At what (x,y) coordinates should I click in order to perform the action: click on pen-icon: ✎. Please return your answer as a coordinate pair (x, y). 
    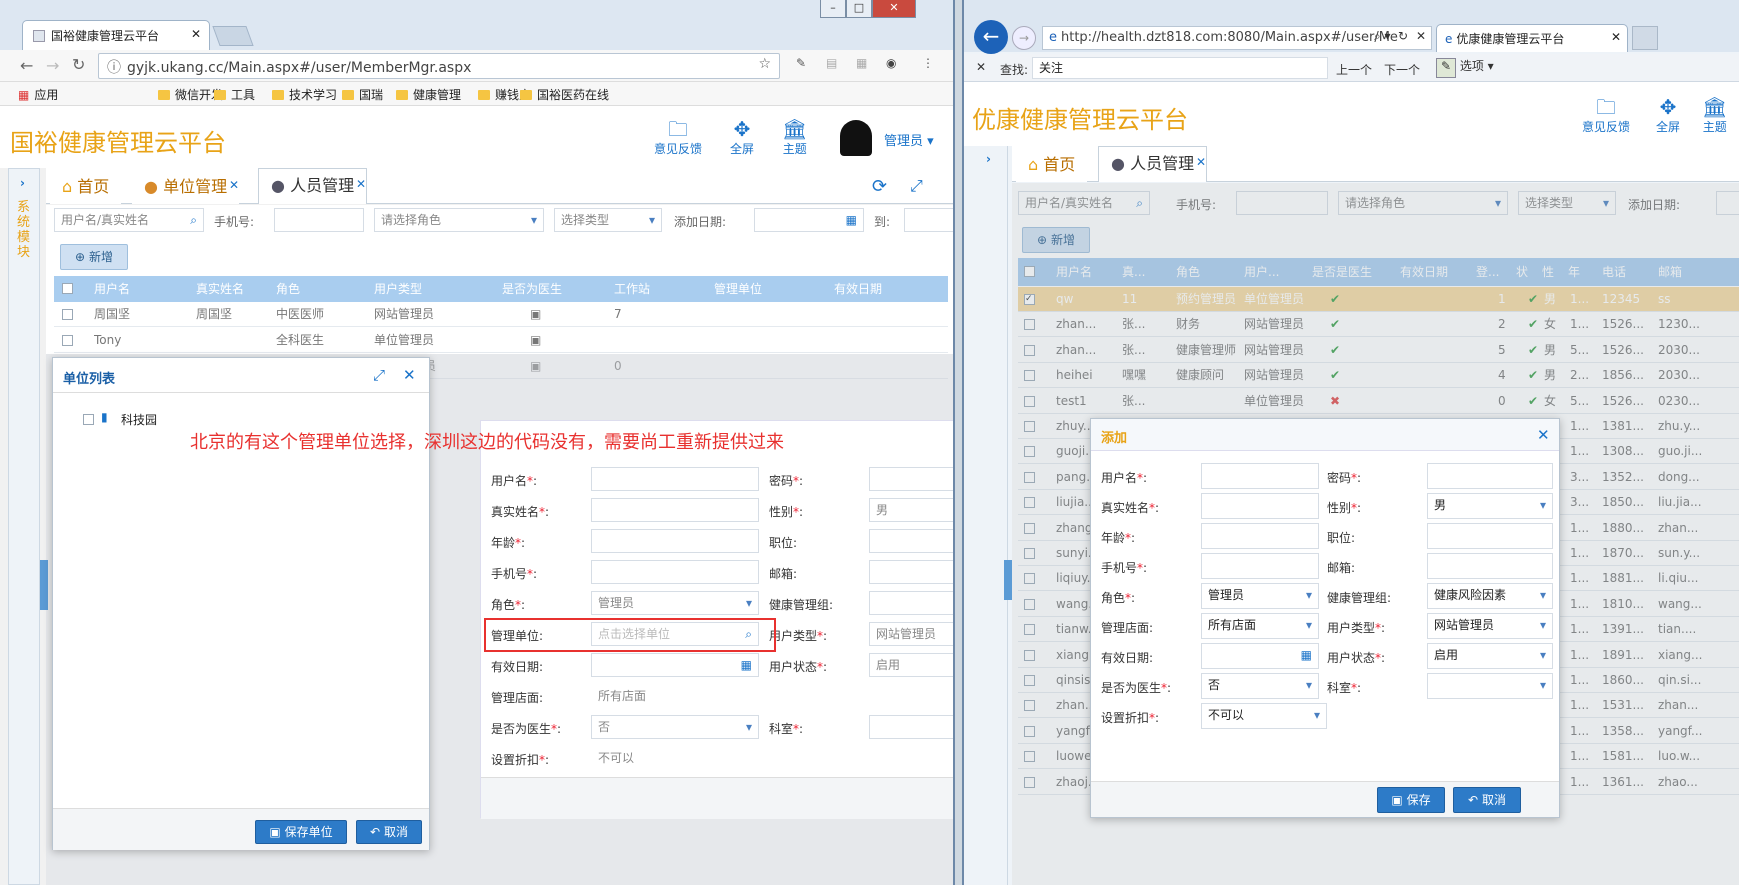
    Looking at the image, I should click on (801, 63).